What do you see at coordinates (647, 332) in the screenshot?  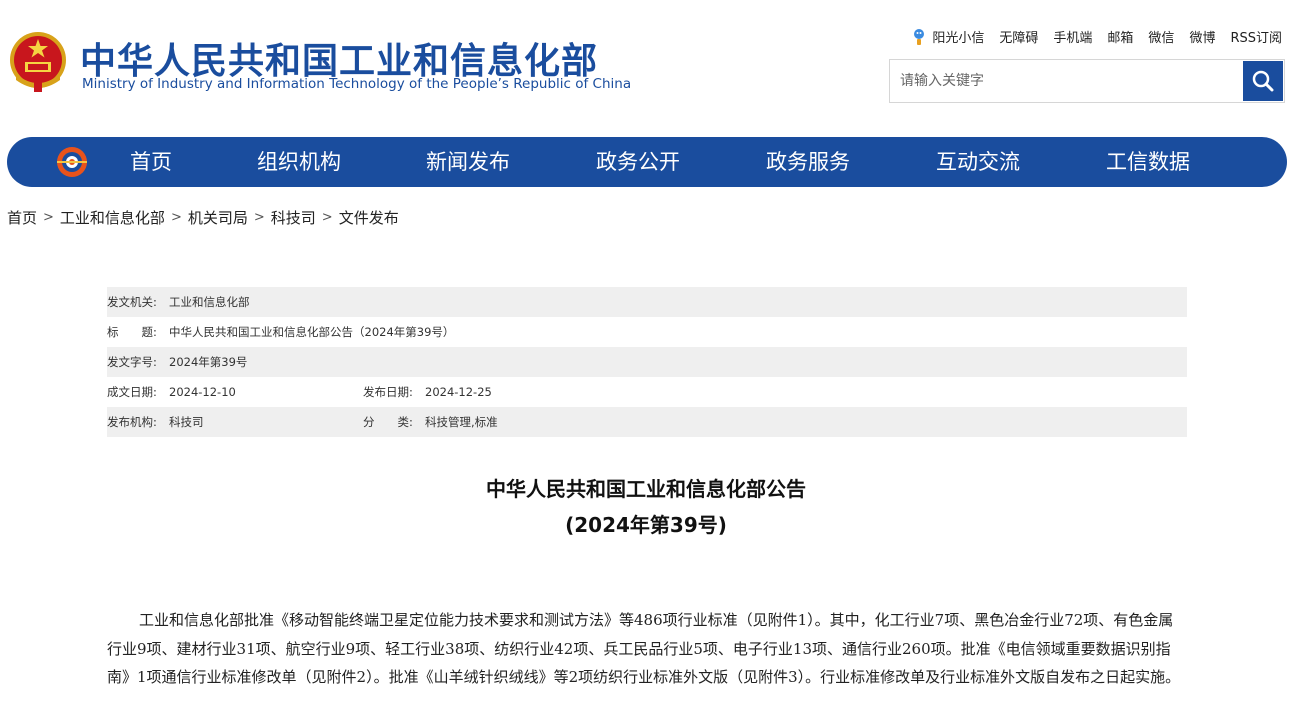 I see `meta-row: 标 题: 中华人民共和国工业和信息化部公告（2024年第39号）` at bounding box center [647, 332].